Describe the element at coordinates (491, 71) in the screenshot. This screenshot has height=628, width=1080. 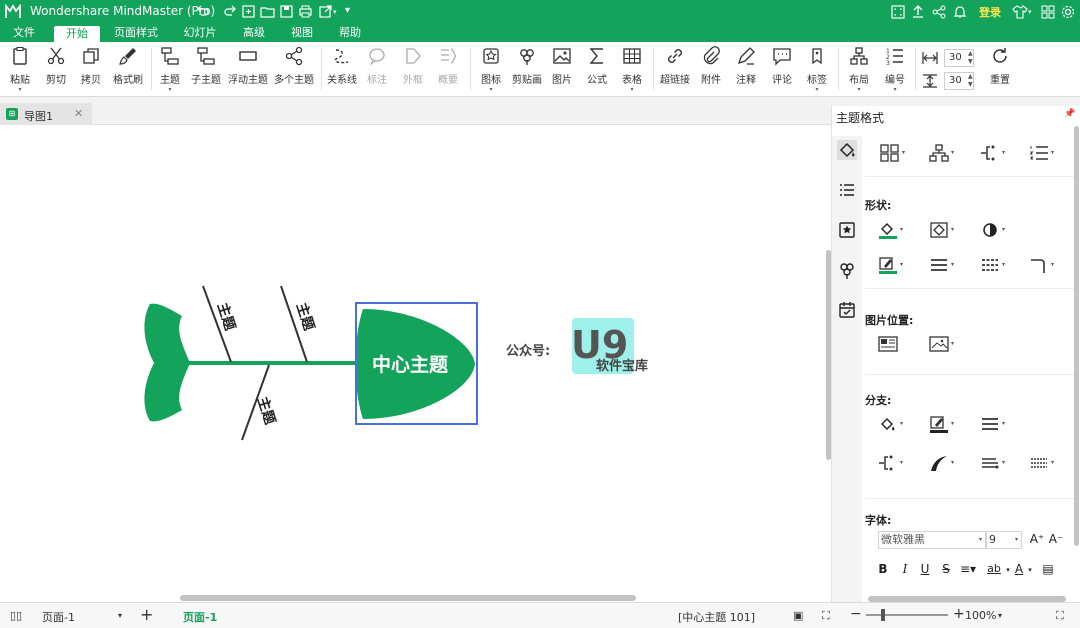
I see `icon-button: 图标 ▾` at that location.